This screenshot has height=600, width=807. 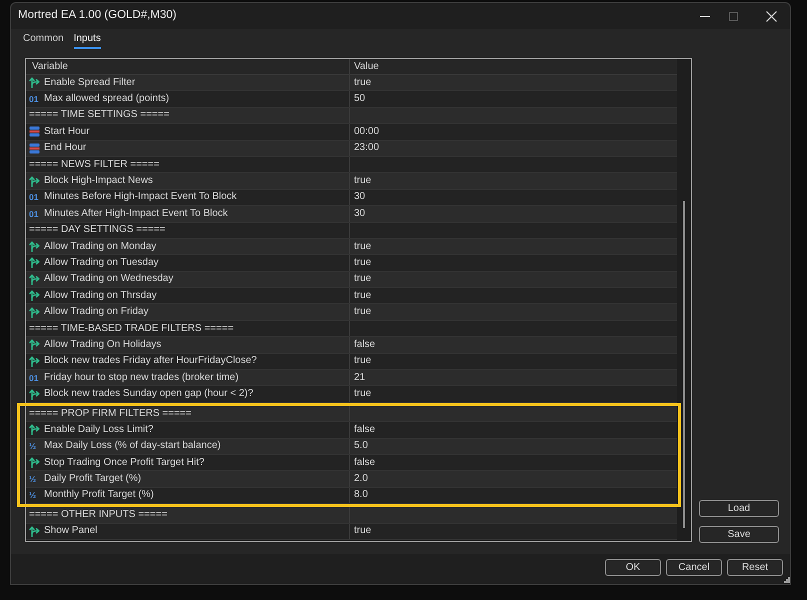 I want to click on table-row: 01 Minutes After High-Impact Event To Block 30, so click(x=351, y=214).